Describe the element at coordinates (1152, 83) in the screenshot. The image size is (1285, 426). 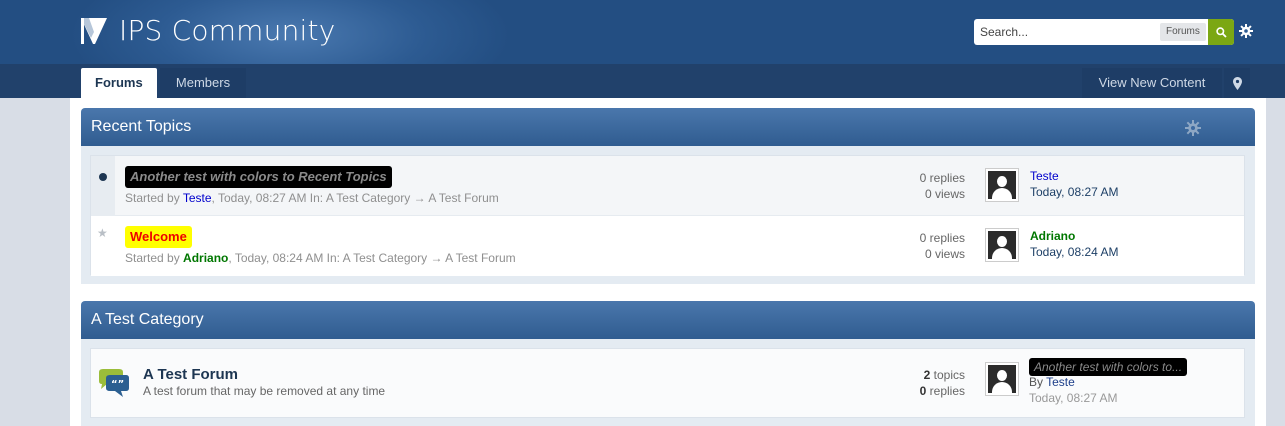
I see `view-new-content-link: View New Content` at that location.